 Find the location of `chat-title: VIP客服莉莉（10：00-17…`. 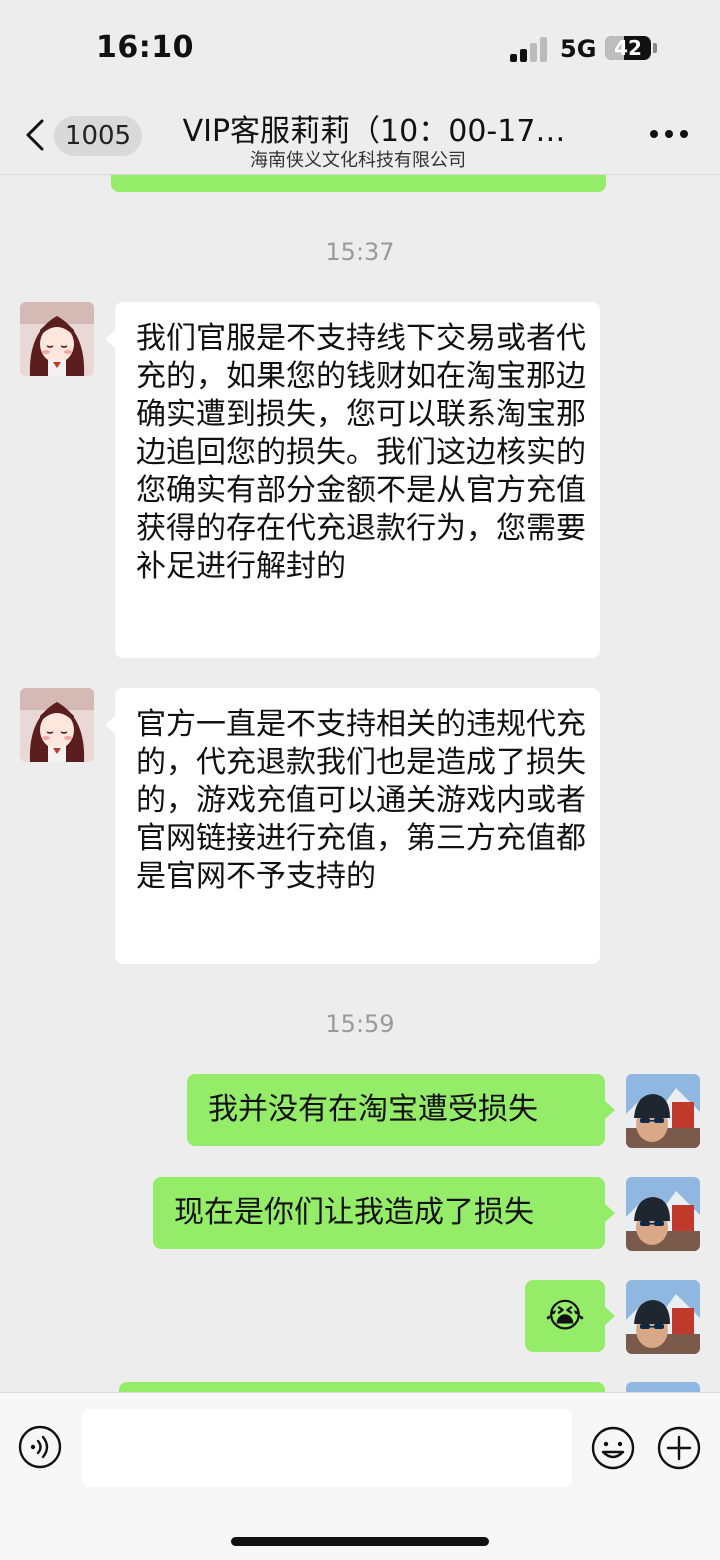

chat-title: VIP客服莉莉（10：00-17… is located at coordinates (374, 131).